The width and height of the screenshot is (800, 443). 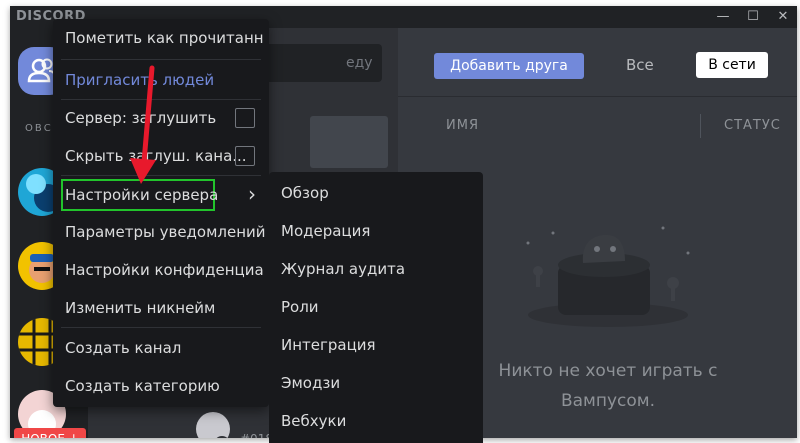 I want to click on arrow-shaft, so click(x=148, y=115).